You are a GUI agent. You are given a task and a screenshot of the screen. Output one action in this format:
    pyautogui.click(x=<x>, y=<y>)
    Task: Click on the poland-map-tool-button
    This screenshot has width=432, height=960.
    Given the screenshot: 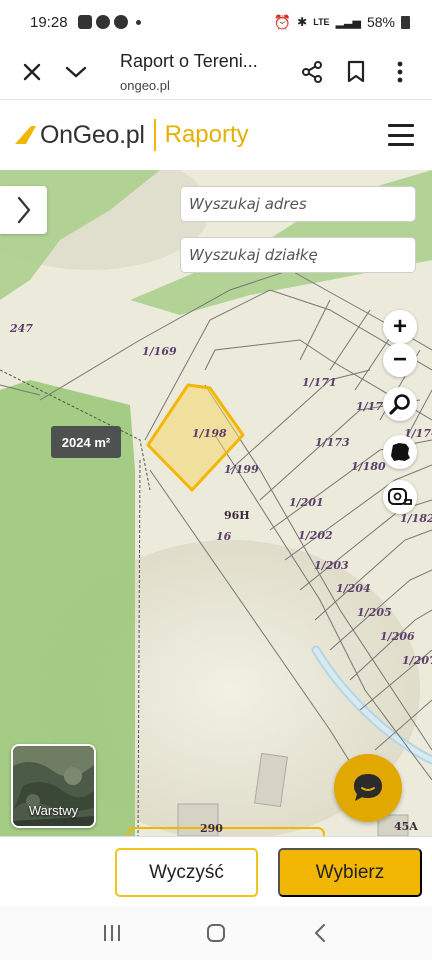 What is the action you would take?
    pyautogui.click(x=400, y=452)
    